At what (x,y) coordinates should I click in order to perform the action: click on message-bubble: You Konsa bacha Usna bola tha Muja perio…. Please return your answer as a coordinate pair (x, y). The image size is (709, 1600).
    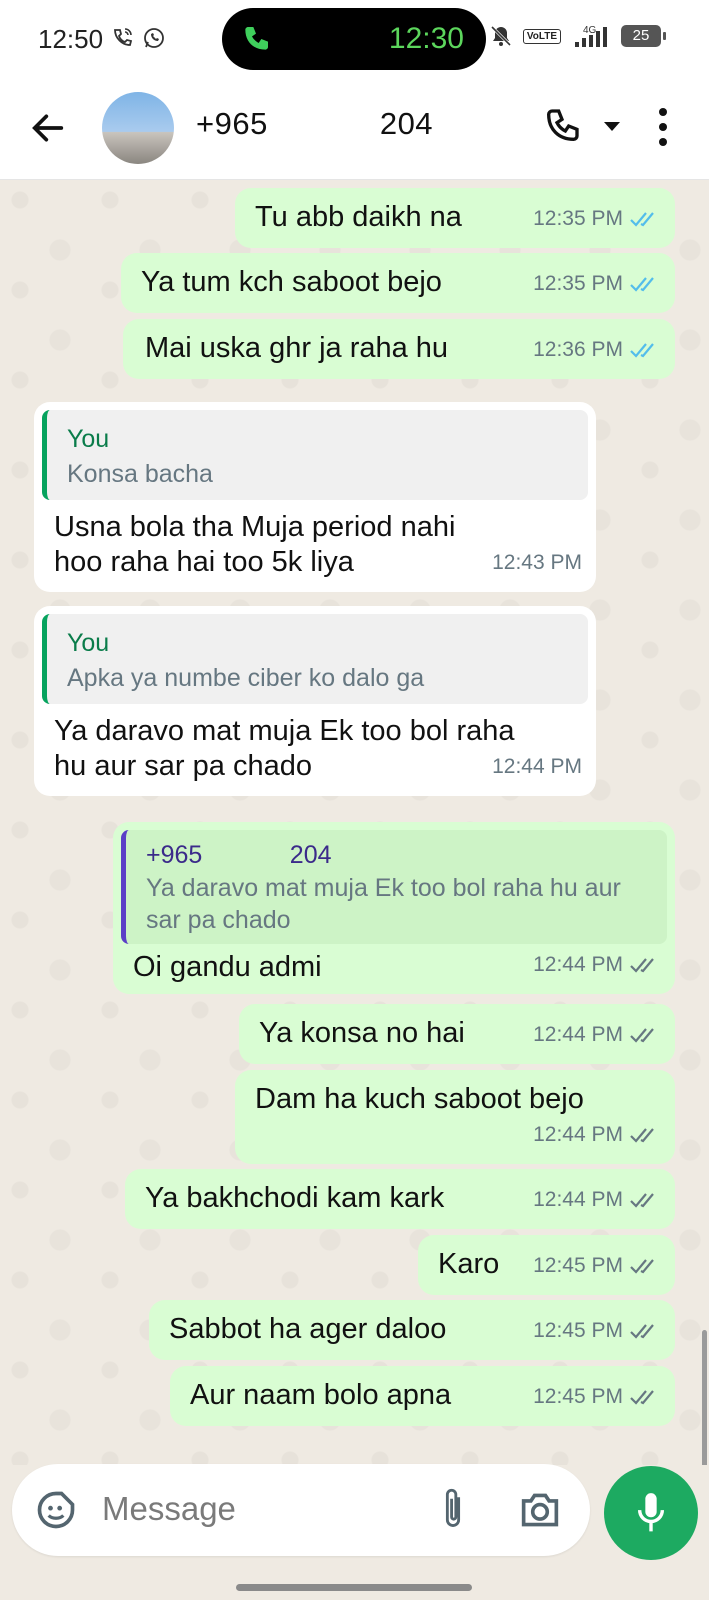
    Looking at the image, I should click on (315, 497).